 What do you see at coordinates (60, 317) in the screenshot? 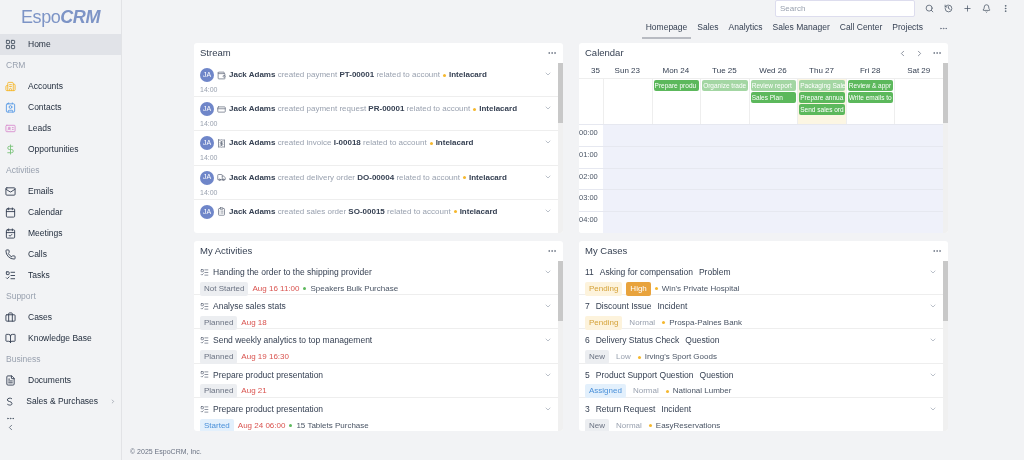
I see `nav-item: Cases` at bounding box center [60, 317].